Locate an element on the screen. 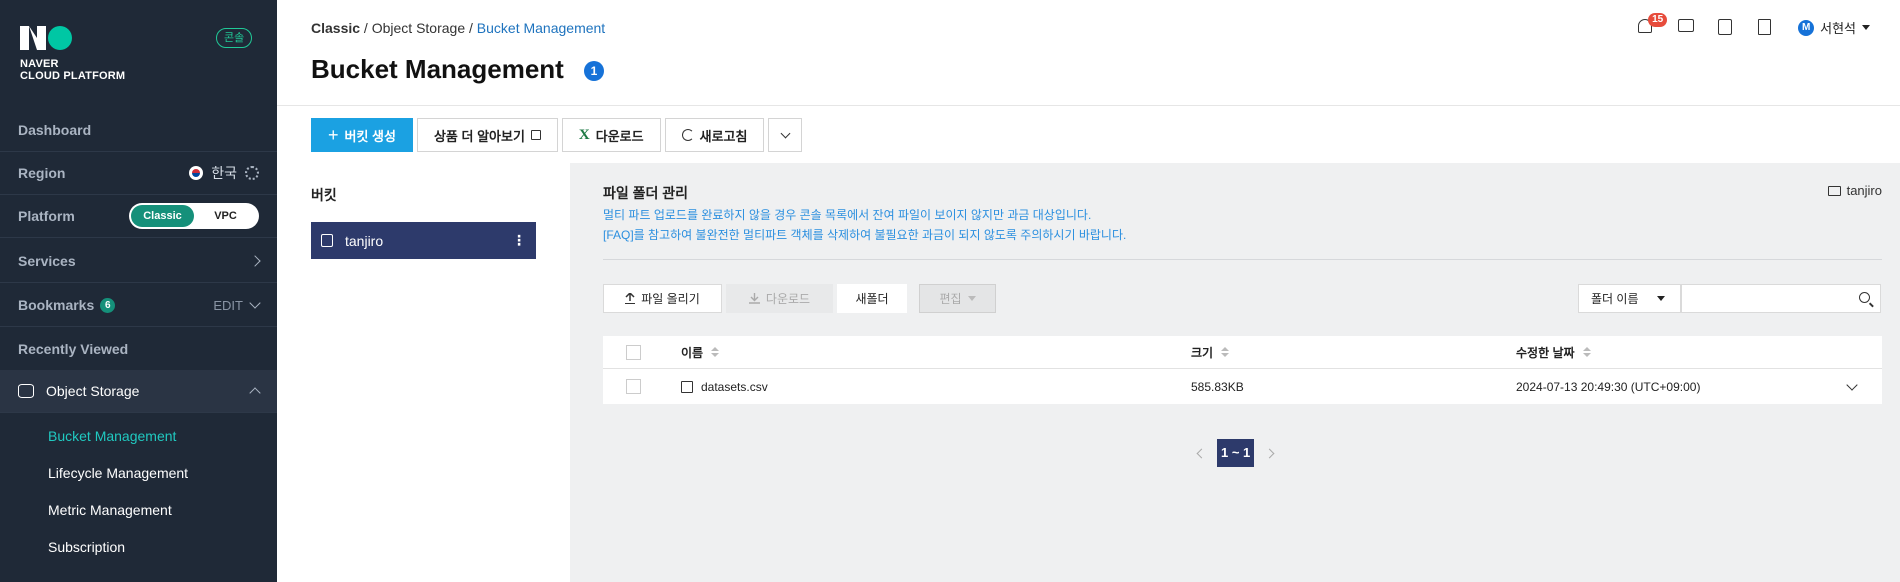 This screenshot has width=1900, height=582. notification-button: 15 is located at coordinates (1653, 24).